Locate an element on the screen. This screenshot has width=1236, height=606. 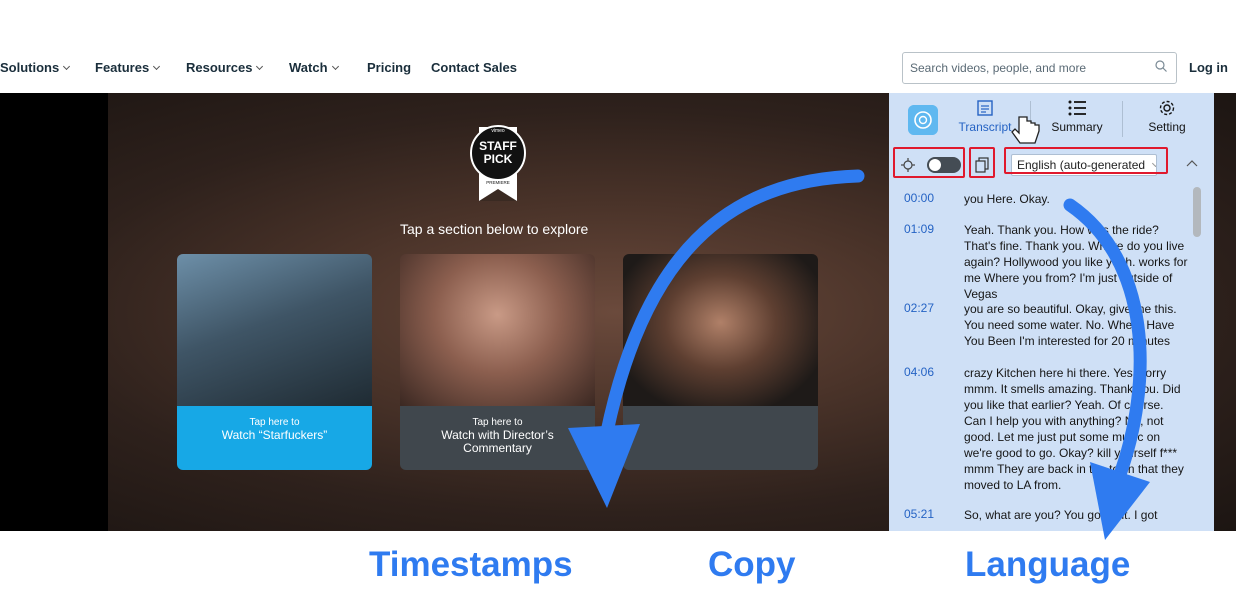
timestamp-link: 00:00 is located at coordinates (919, 198).